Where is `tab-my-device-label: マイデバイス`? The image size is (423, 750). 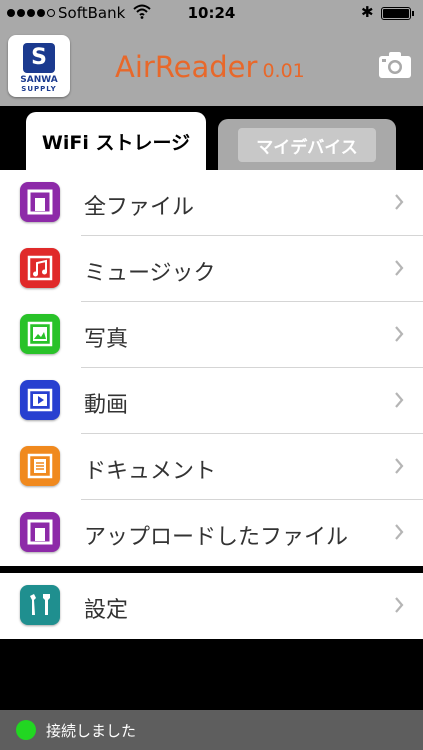
tab-my-device-label: マイデバイス is located at coordinates (307, 147).